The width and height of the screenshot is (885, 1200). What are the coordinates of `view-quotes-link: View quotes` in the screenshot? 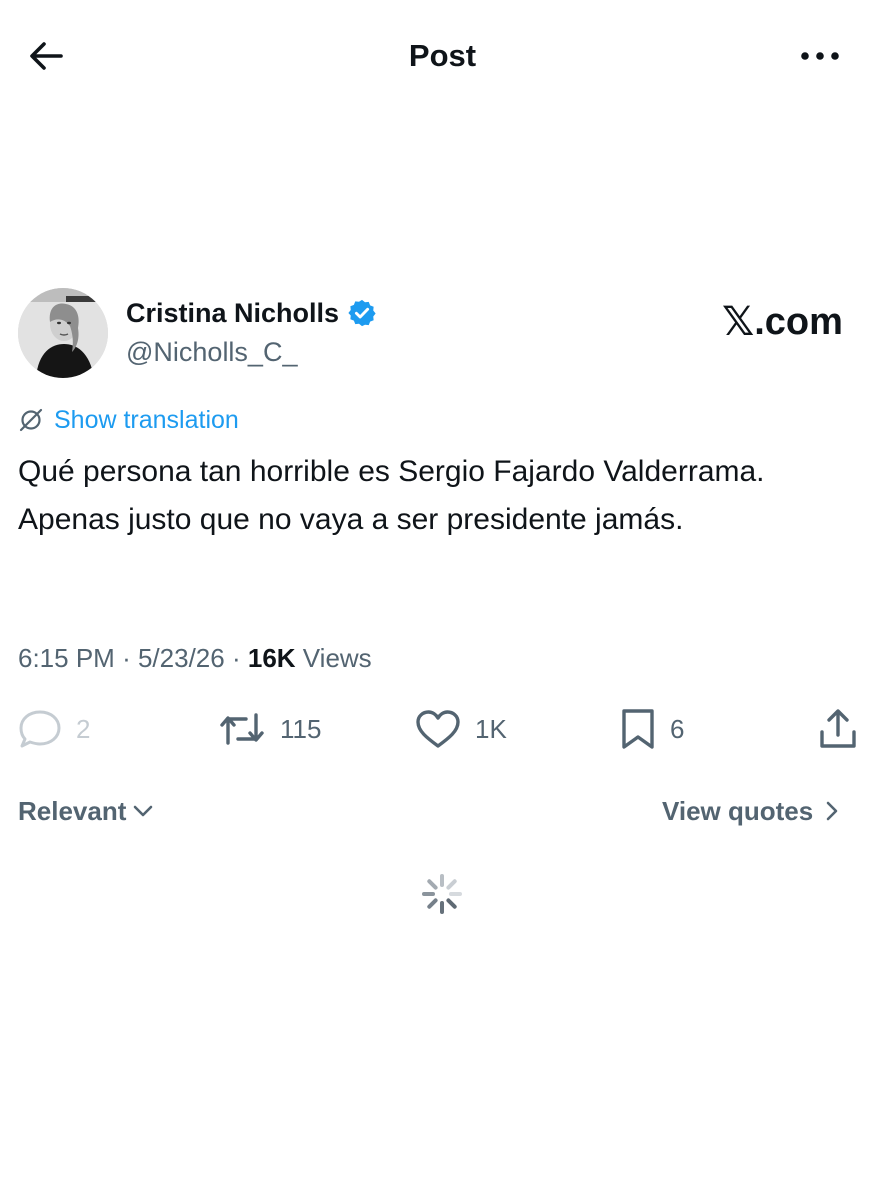 It's located at (750, 811).